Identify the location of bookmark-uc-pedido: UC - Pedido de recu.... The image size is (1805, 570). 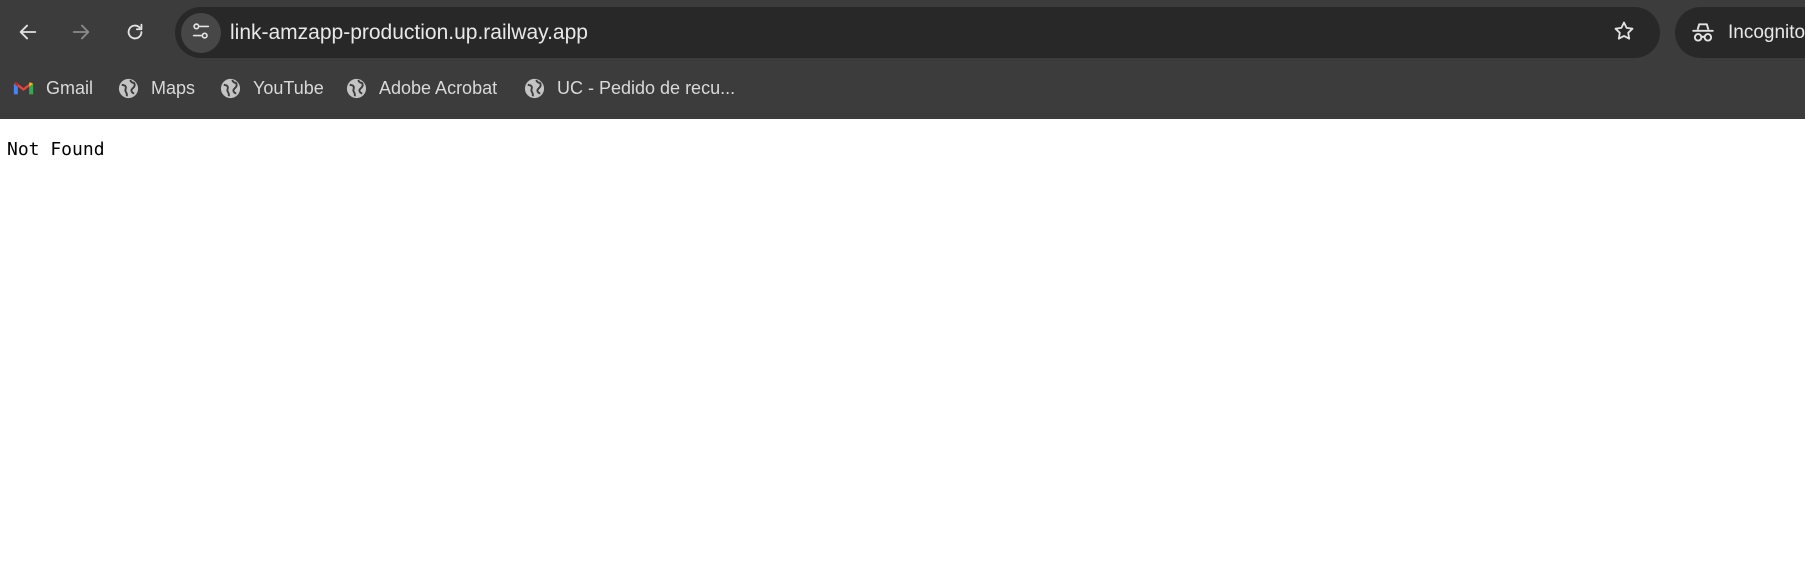
(629, 88).